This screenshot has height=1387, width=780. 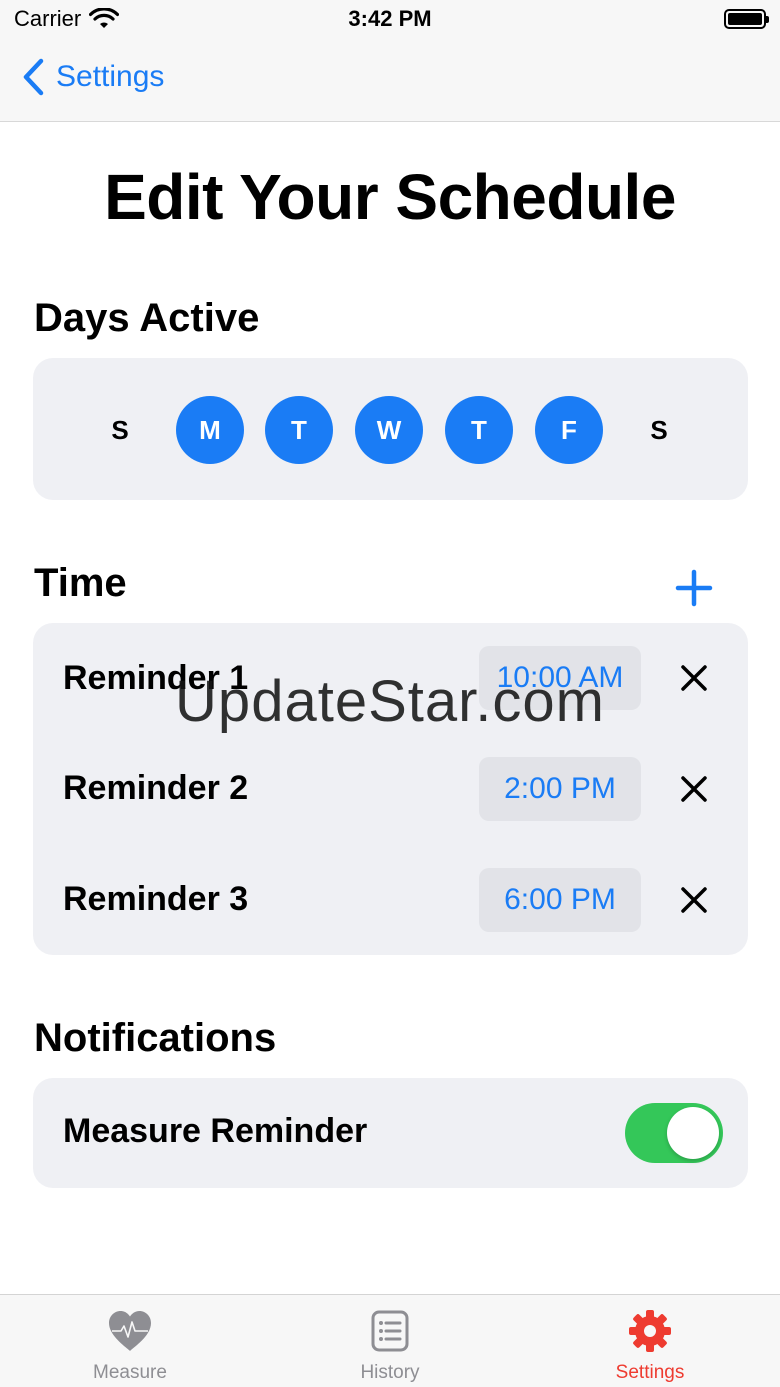 I want to click on chevron-left-icon, so click(x=33, y=77).